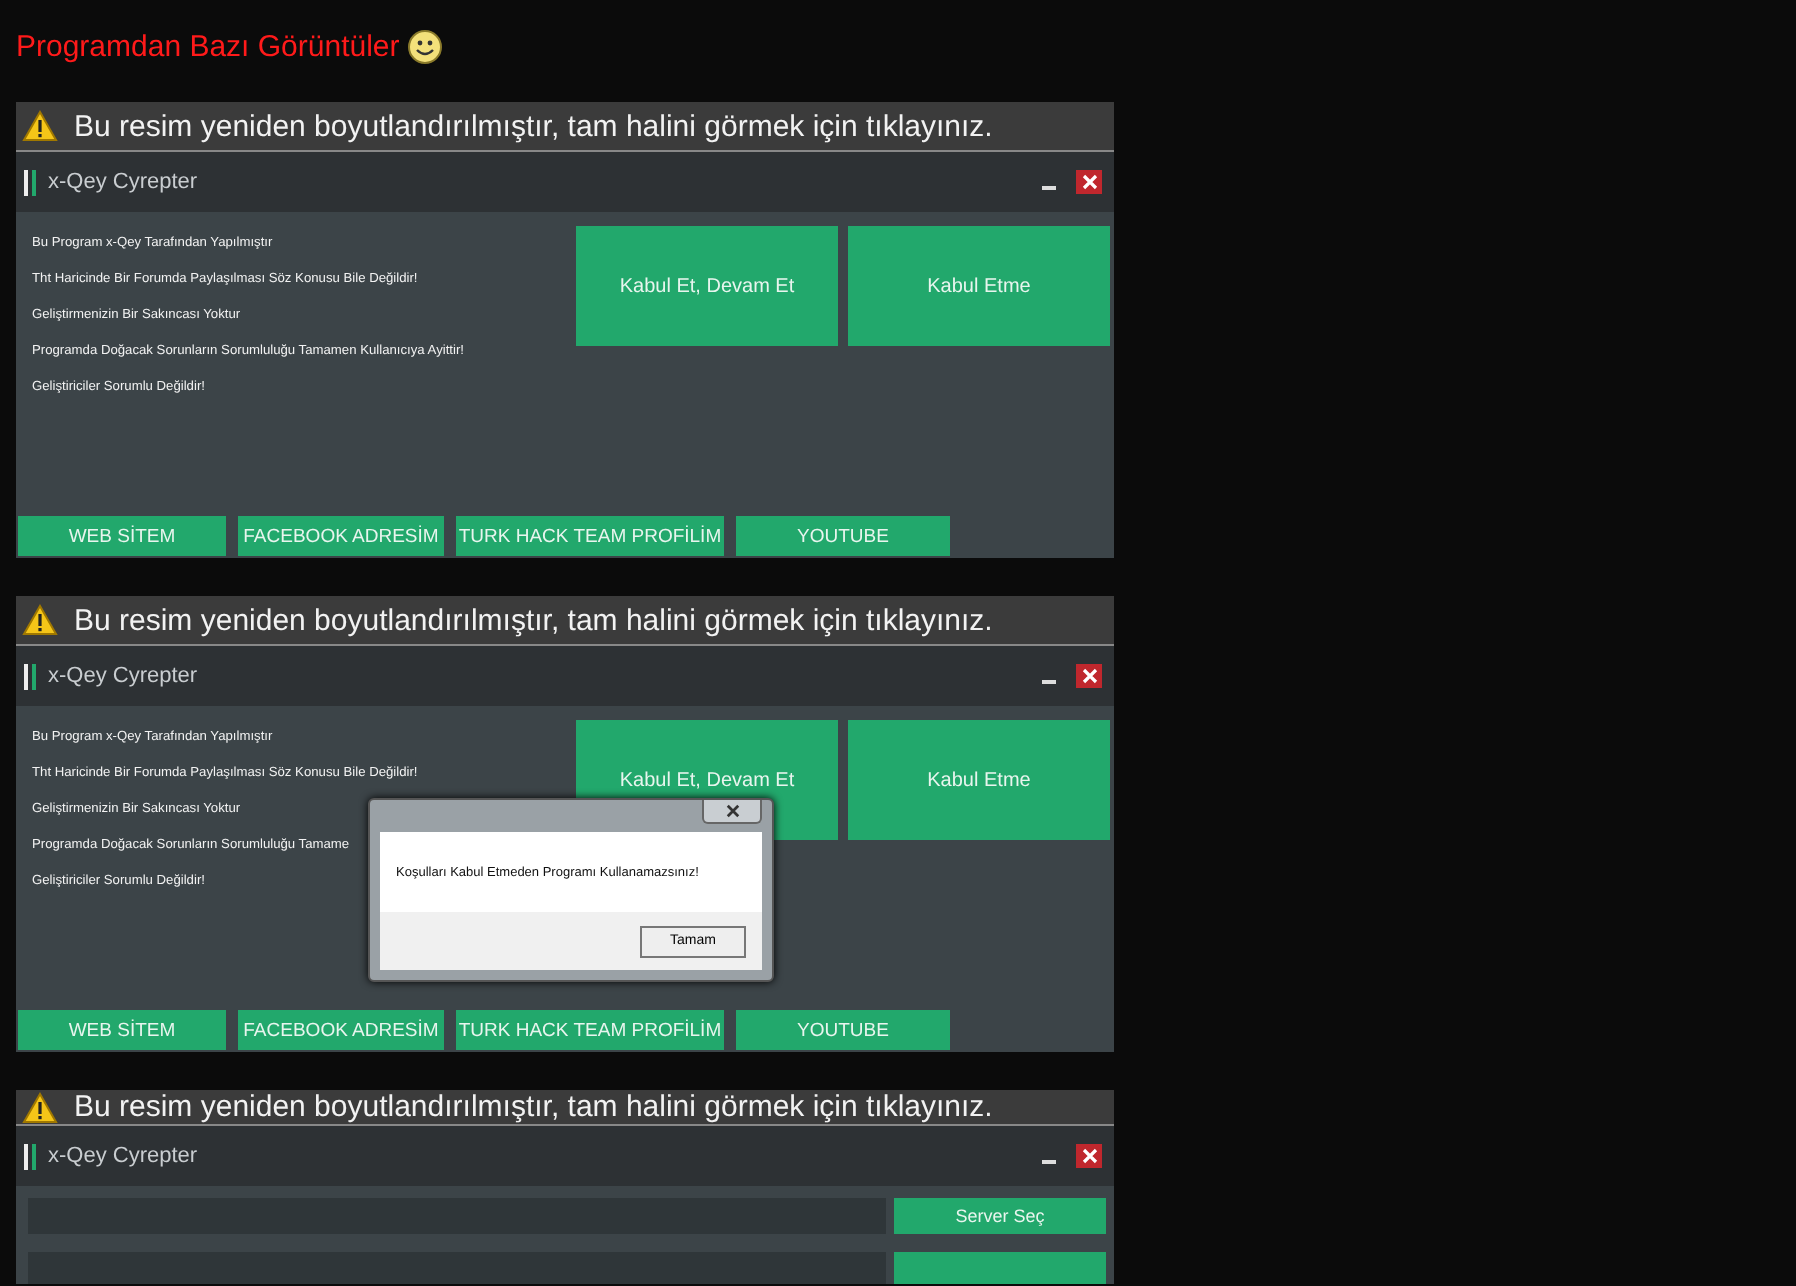 This screenshot has width=1796, height=1286. What do you see at coordinates (457, 1268) in the screenshot?
I see `input-field` at bounding box center [457, 1268].